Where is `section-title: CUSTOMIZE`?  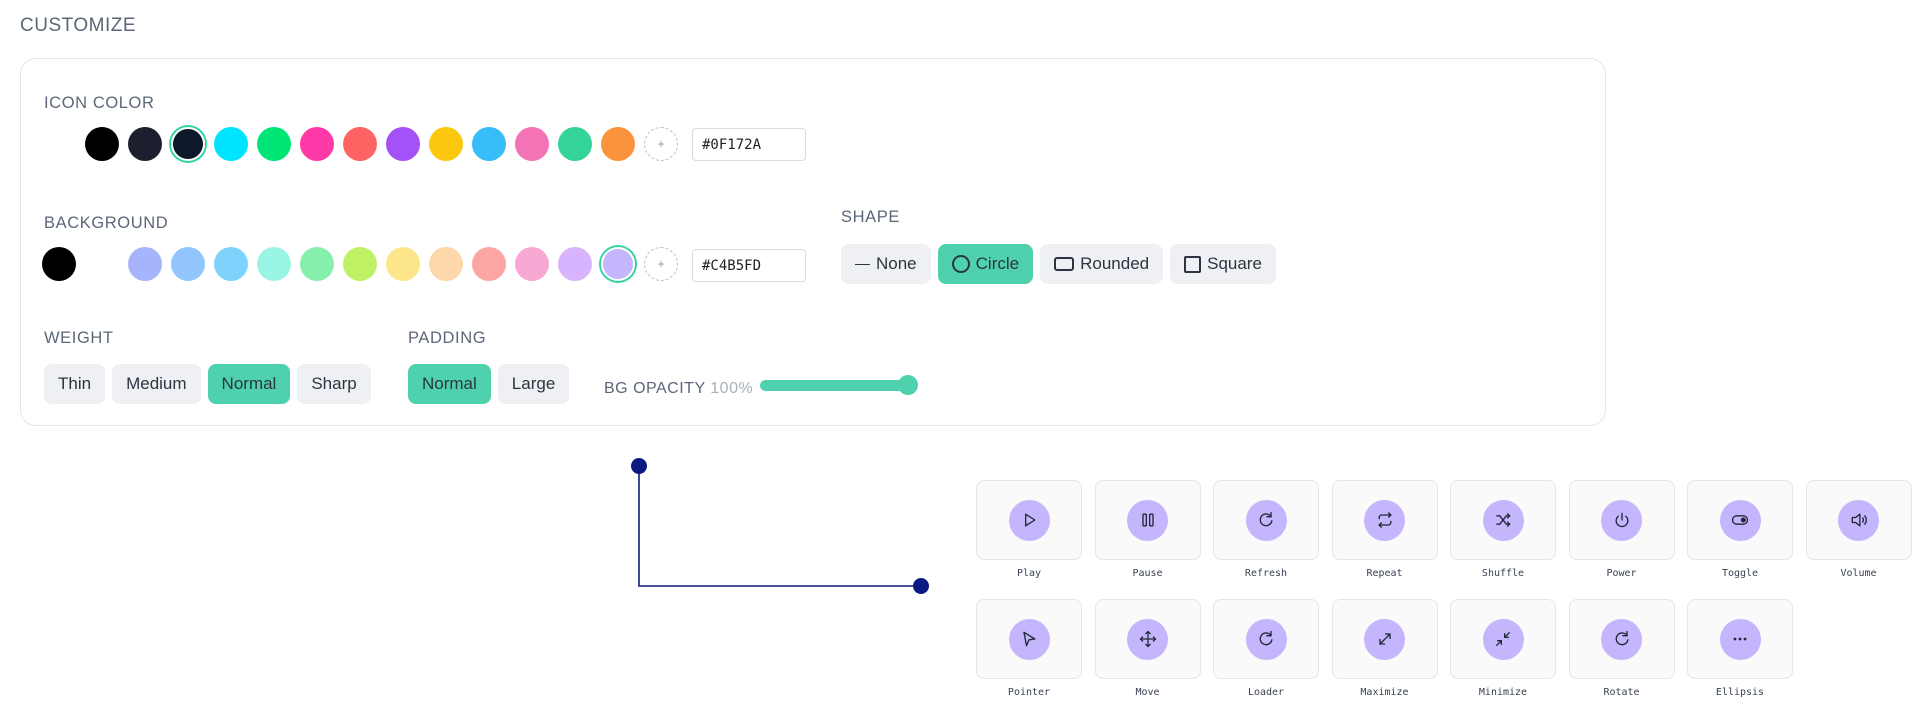
section-title: CUSTOMIZE is located at coordinates (78, 25).